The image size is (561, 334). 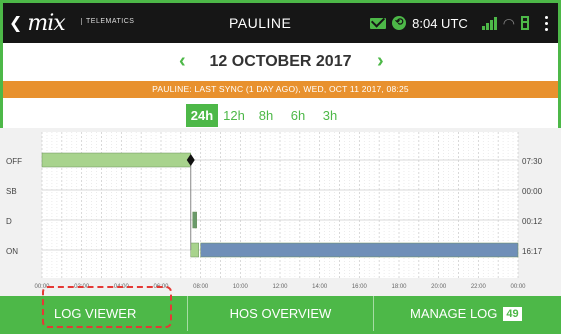 What do you see at coordinates (260, 23) in the screenshot?
I see `page-title: PAULINE` at bounding box center [260, 23].